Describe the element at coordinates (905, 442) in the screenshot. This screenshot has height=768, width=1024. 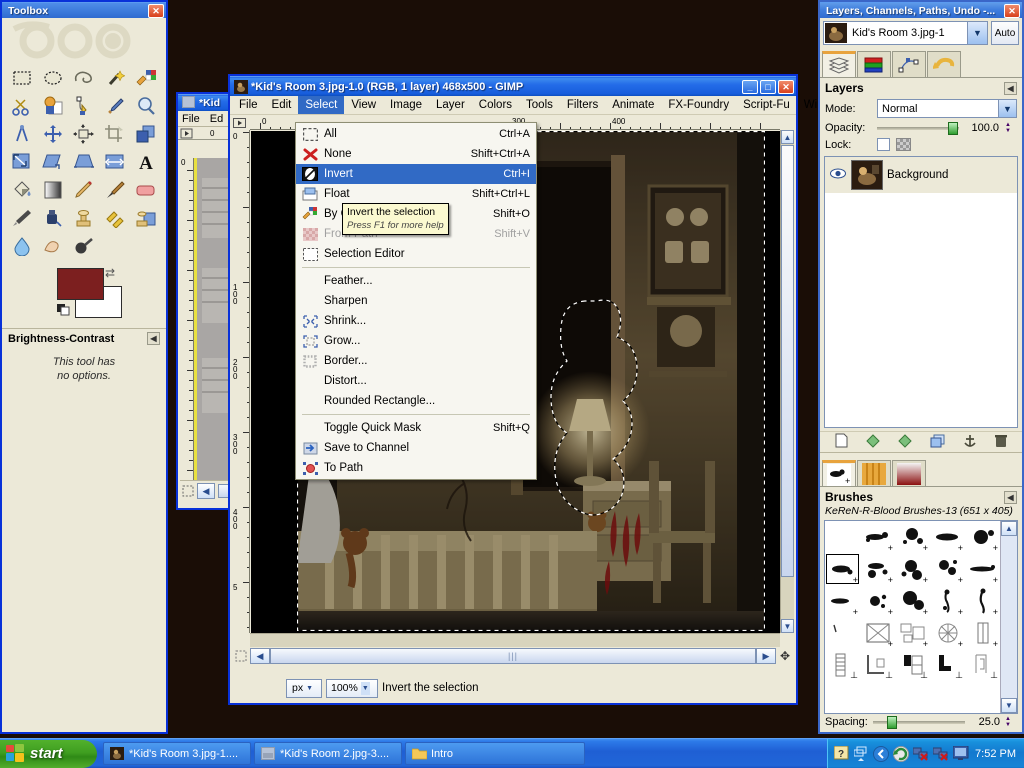
I see `lower-layer-button` at that location.